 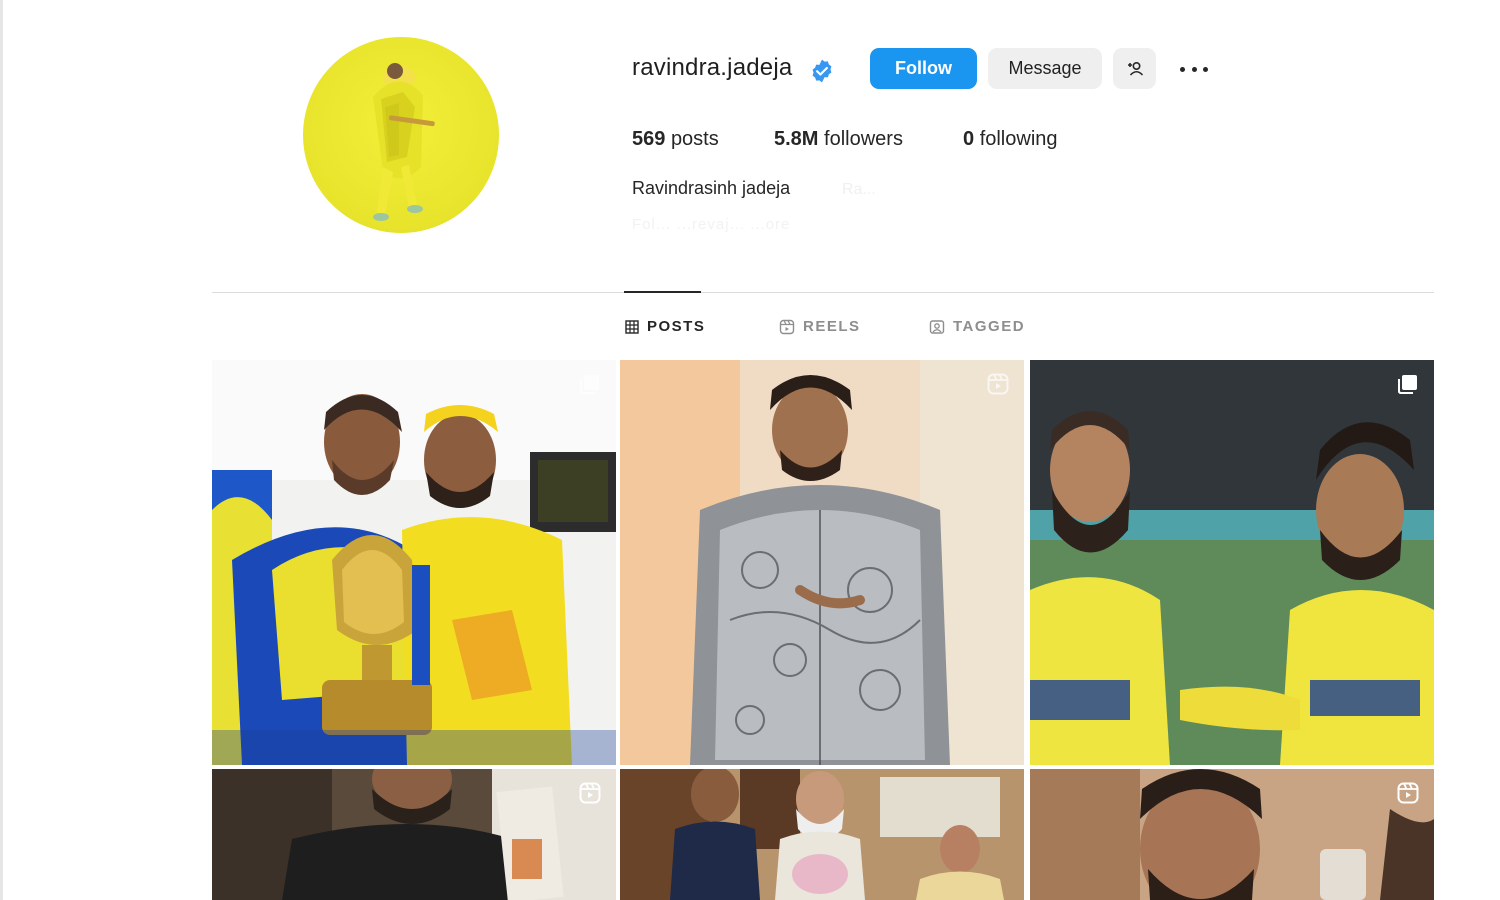 I want to click on tagged-icon, so click(x=937, y=326).